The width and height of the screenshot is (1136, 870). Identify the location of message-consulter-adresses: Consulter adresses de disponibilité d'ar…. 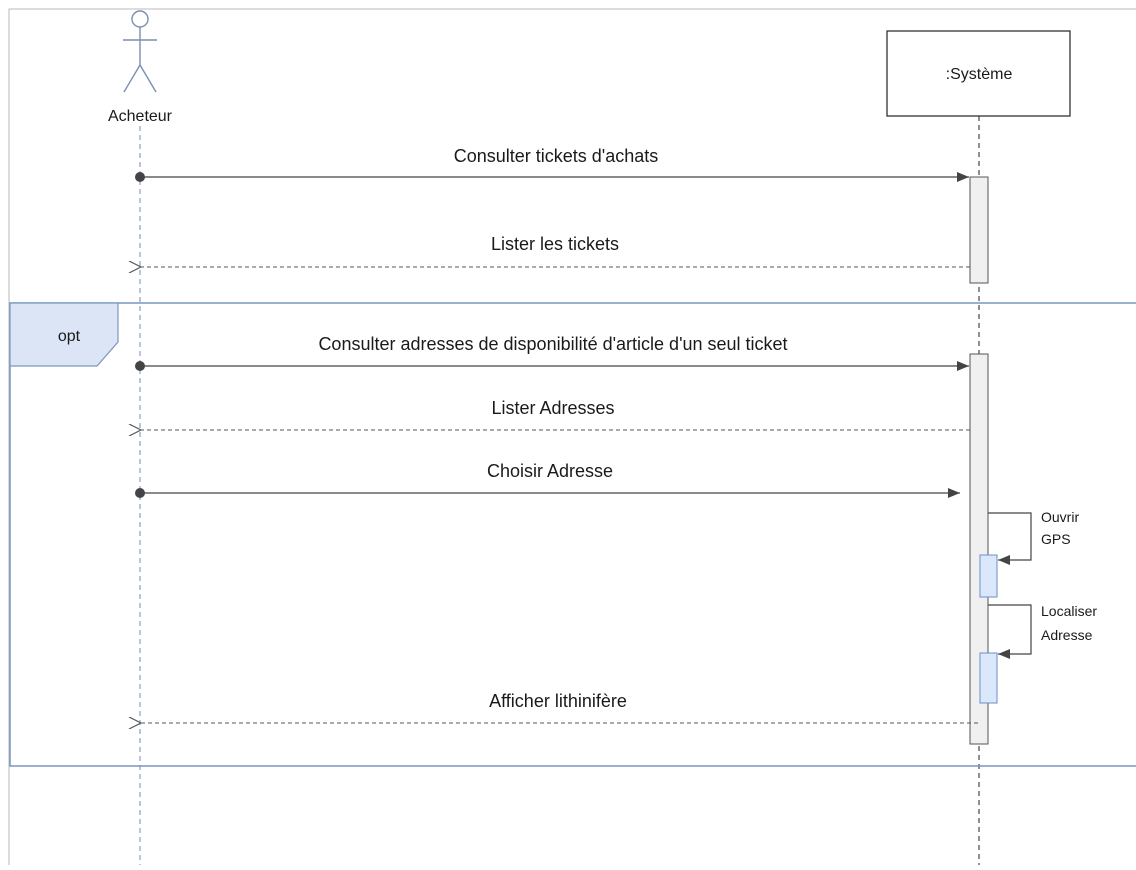
(552, 352).